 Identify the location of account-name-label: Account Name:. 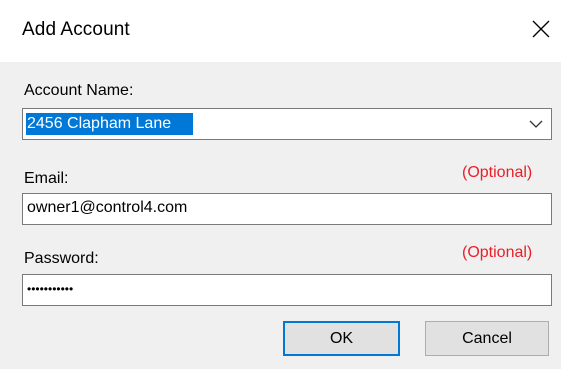
(79, 90).